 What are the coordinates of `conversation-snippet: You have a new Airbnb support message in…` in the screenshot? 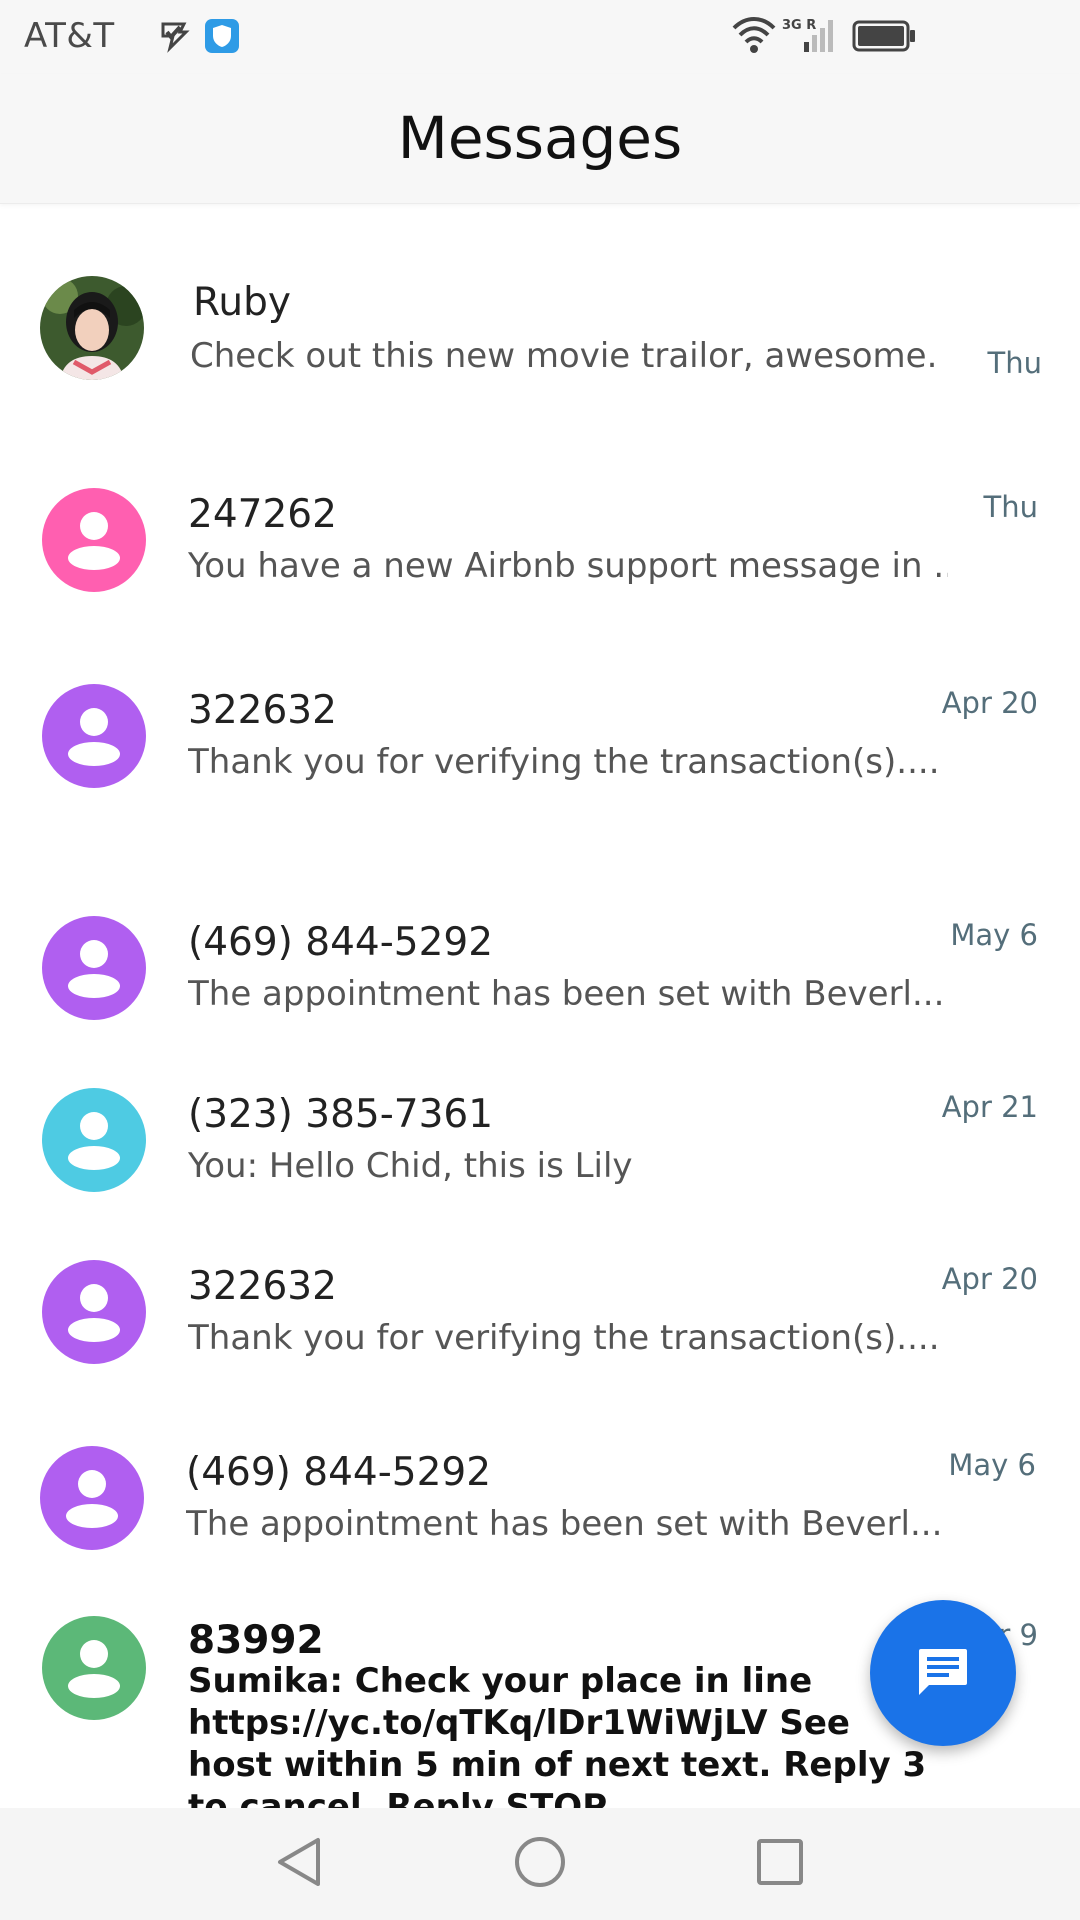 It's located at (568, 566).